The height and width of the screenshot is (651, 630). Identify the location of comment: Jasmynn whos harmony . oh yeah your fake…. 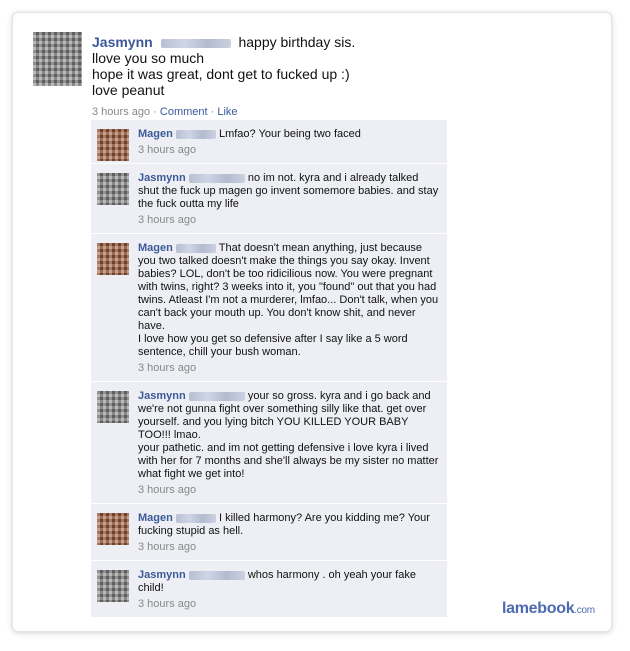
(269, 589).